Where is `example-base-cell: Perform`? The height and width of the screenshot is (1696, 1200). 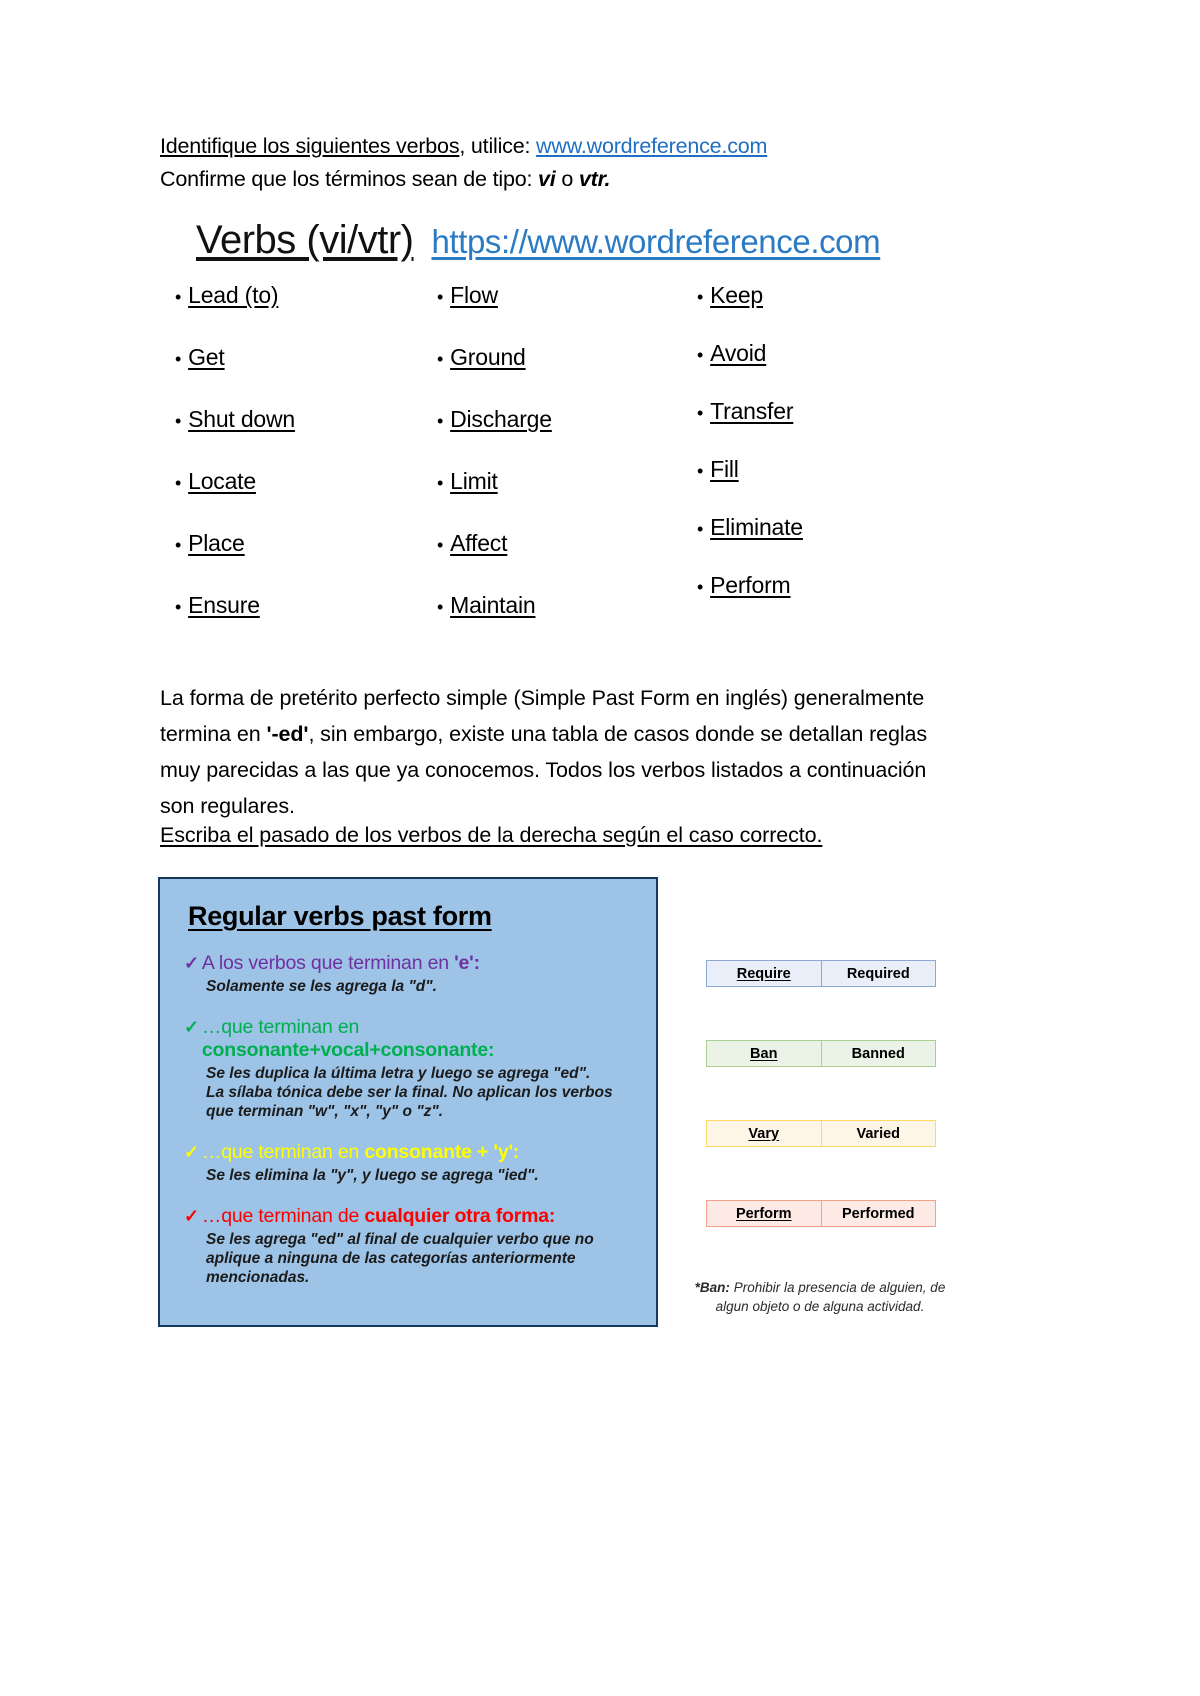 example-base-cell: Perform is located at coordinates (764, 1213).